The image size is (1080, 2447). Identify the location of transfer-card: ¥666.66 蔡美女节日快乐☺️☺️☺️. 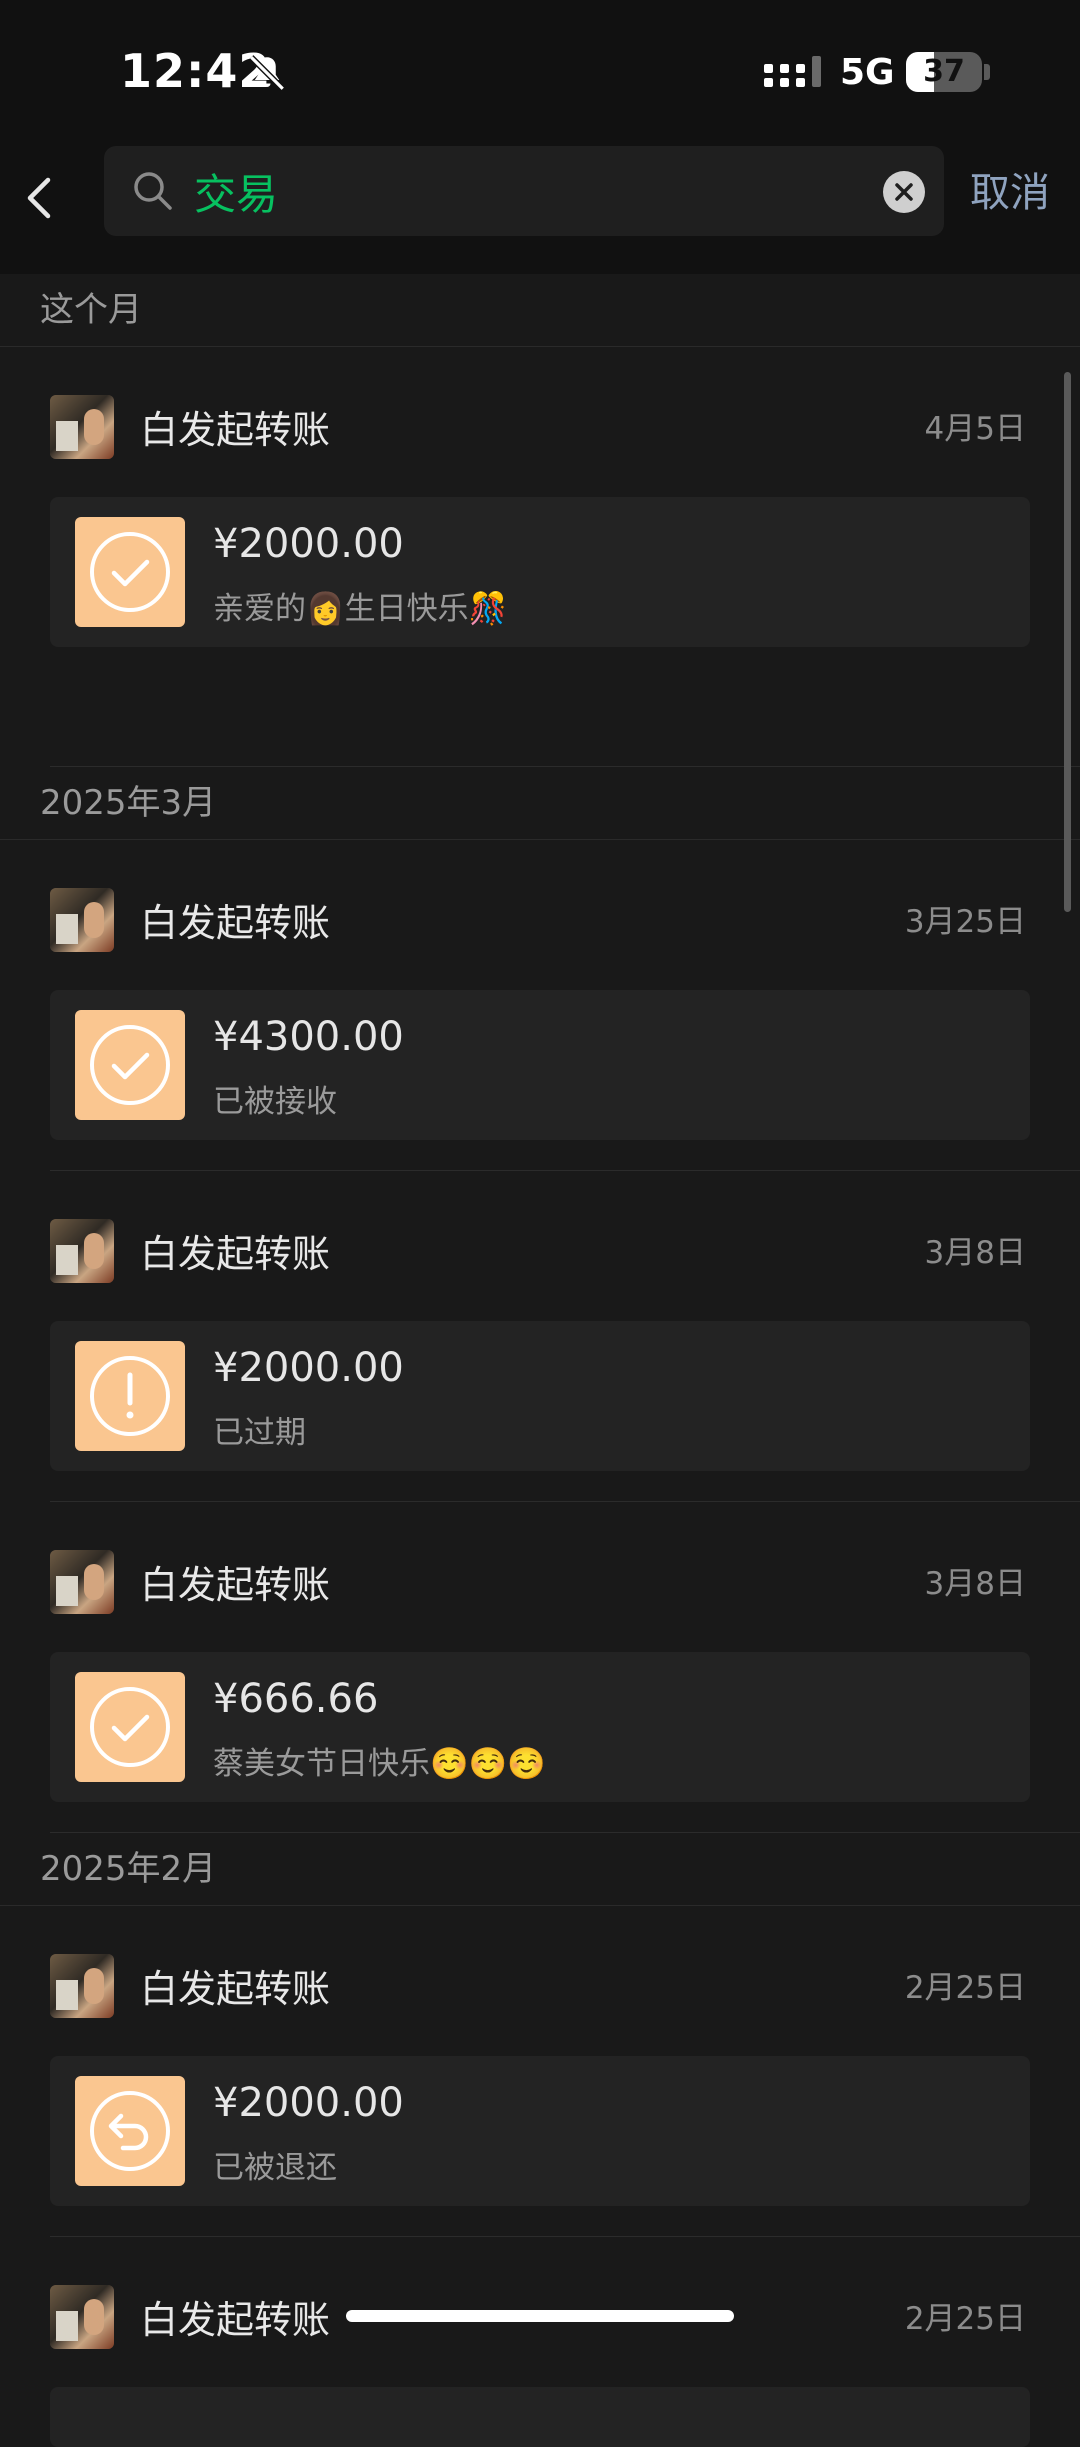
(540, 1727).